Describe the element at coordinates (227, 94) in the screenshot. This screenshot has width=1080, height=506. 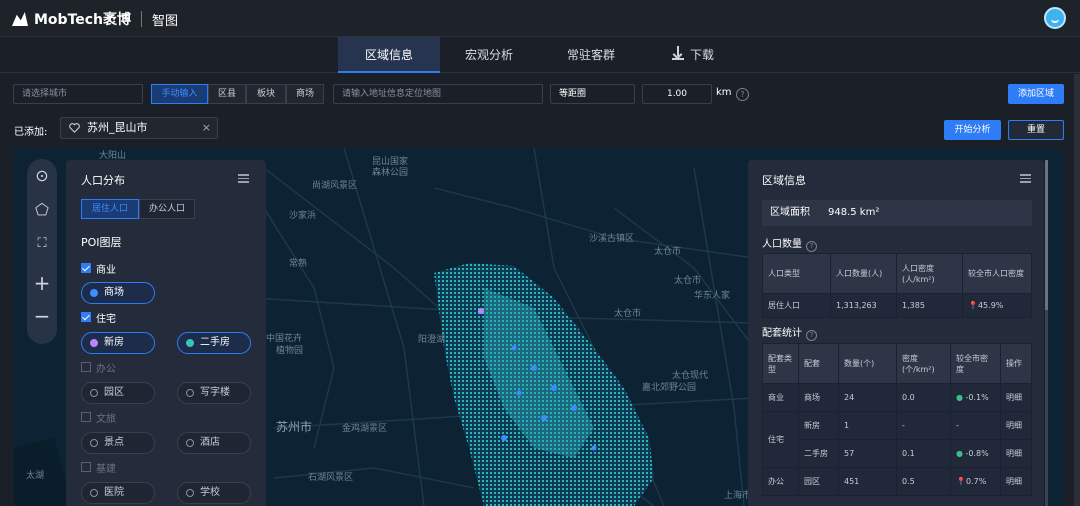
I see `mode-district: 区县` at that location.